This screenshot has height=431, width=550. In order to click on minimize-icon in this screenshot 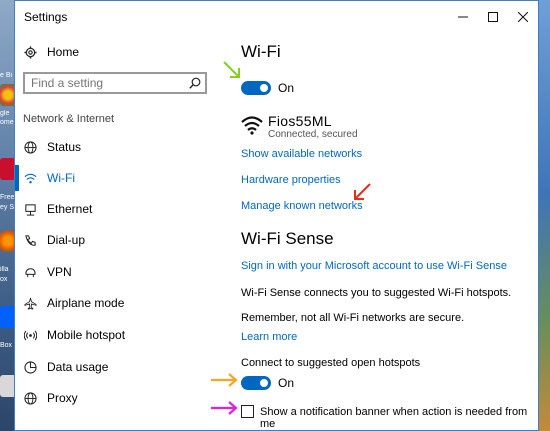, I will do `click(463, 17)`.